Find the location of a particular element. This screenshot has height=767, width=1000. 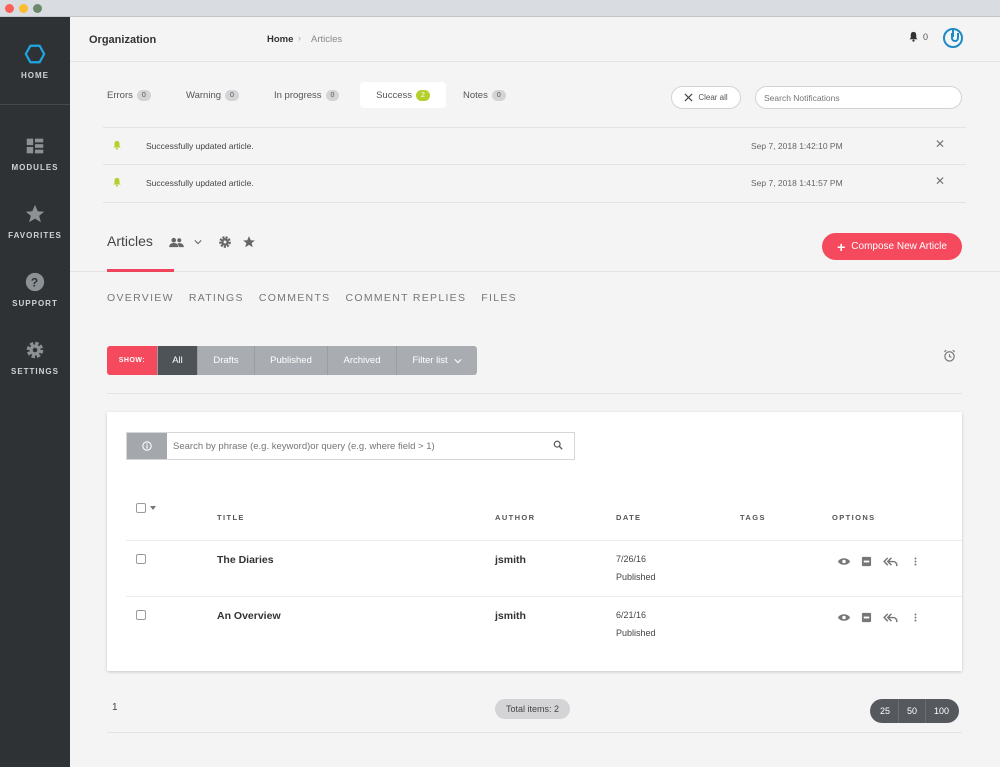

tab-notes: Notes 0 is located at coordinates (484, 95).